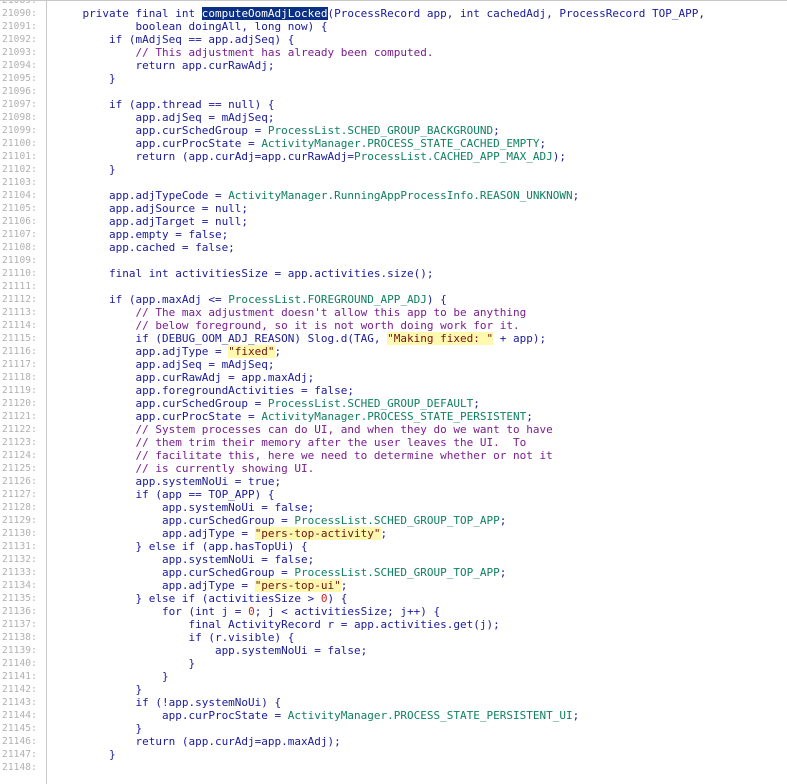 Image resolution: width=787 pixels, height=784 pixels. I want to click on code-line: app.cached = false;, so click(421, 247).